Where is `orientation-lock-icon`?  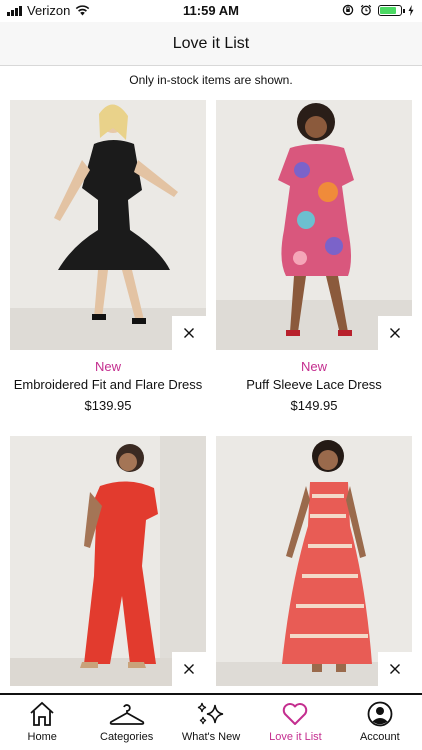
orientation-lock-icon is located at coordinates (348, 10).